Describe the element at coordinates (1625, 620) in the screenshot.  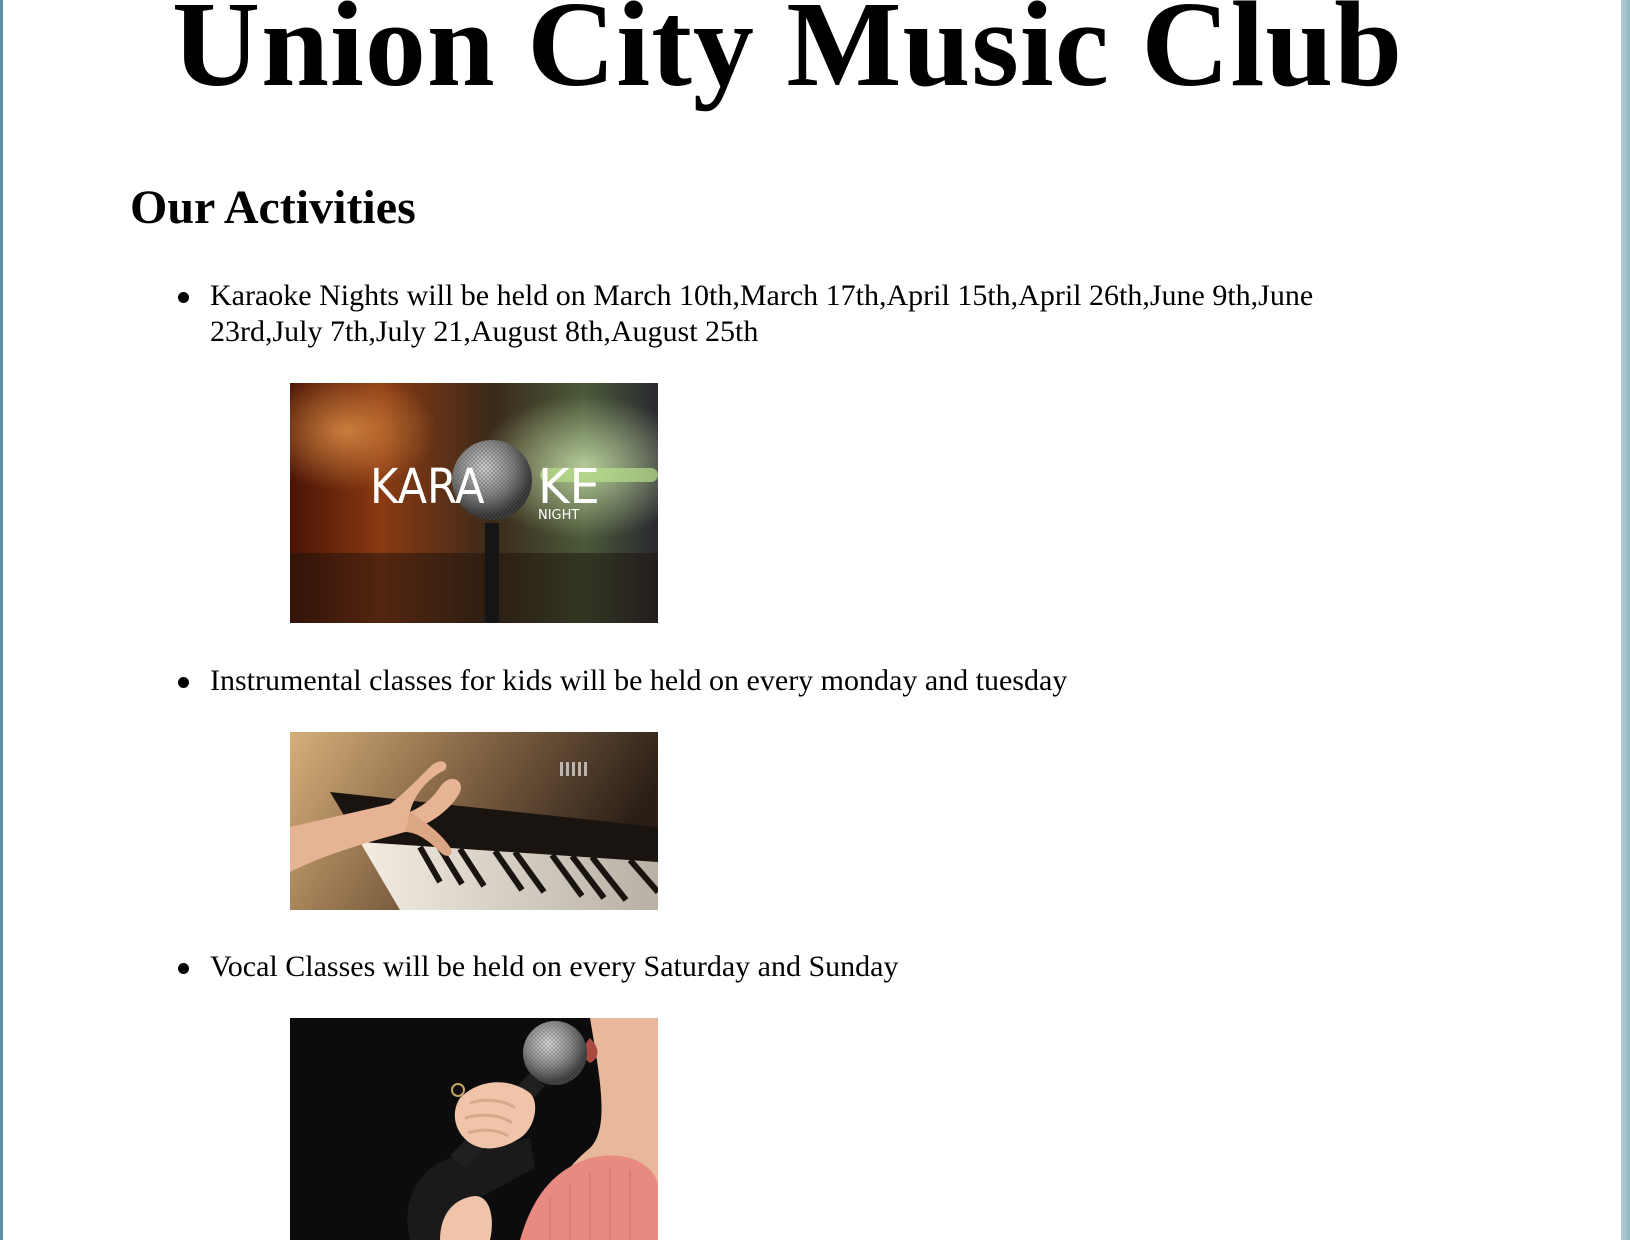
I see `window-right-border` at that location.